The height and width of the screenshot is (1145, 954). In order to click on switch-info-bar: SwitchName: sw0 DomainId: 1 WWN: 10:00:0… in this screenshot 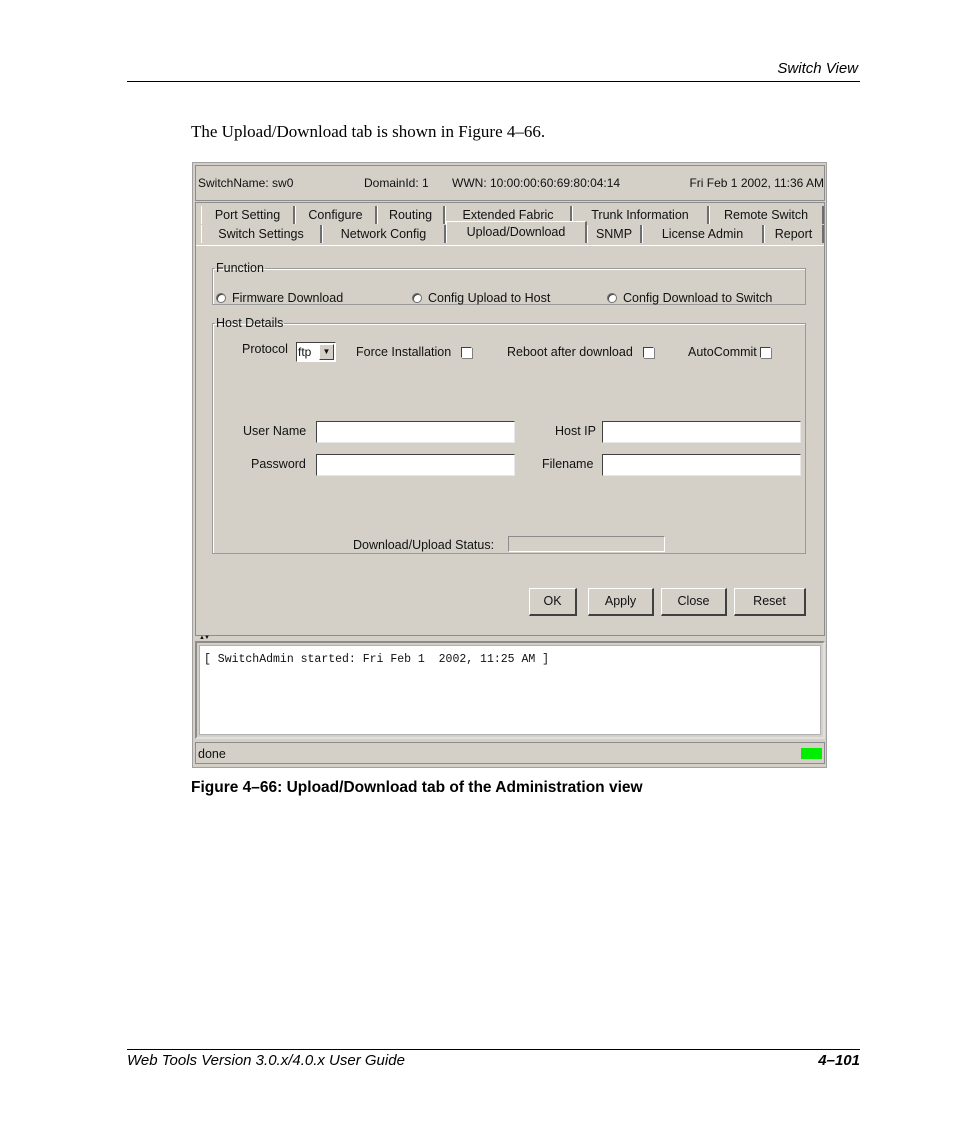, I will do `click(510, 183)`.